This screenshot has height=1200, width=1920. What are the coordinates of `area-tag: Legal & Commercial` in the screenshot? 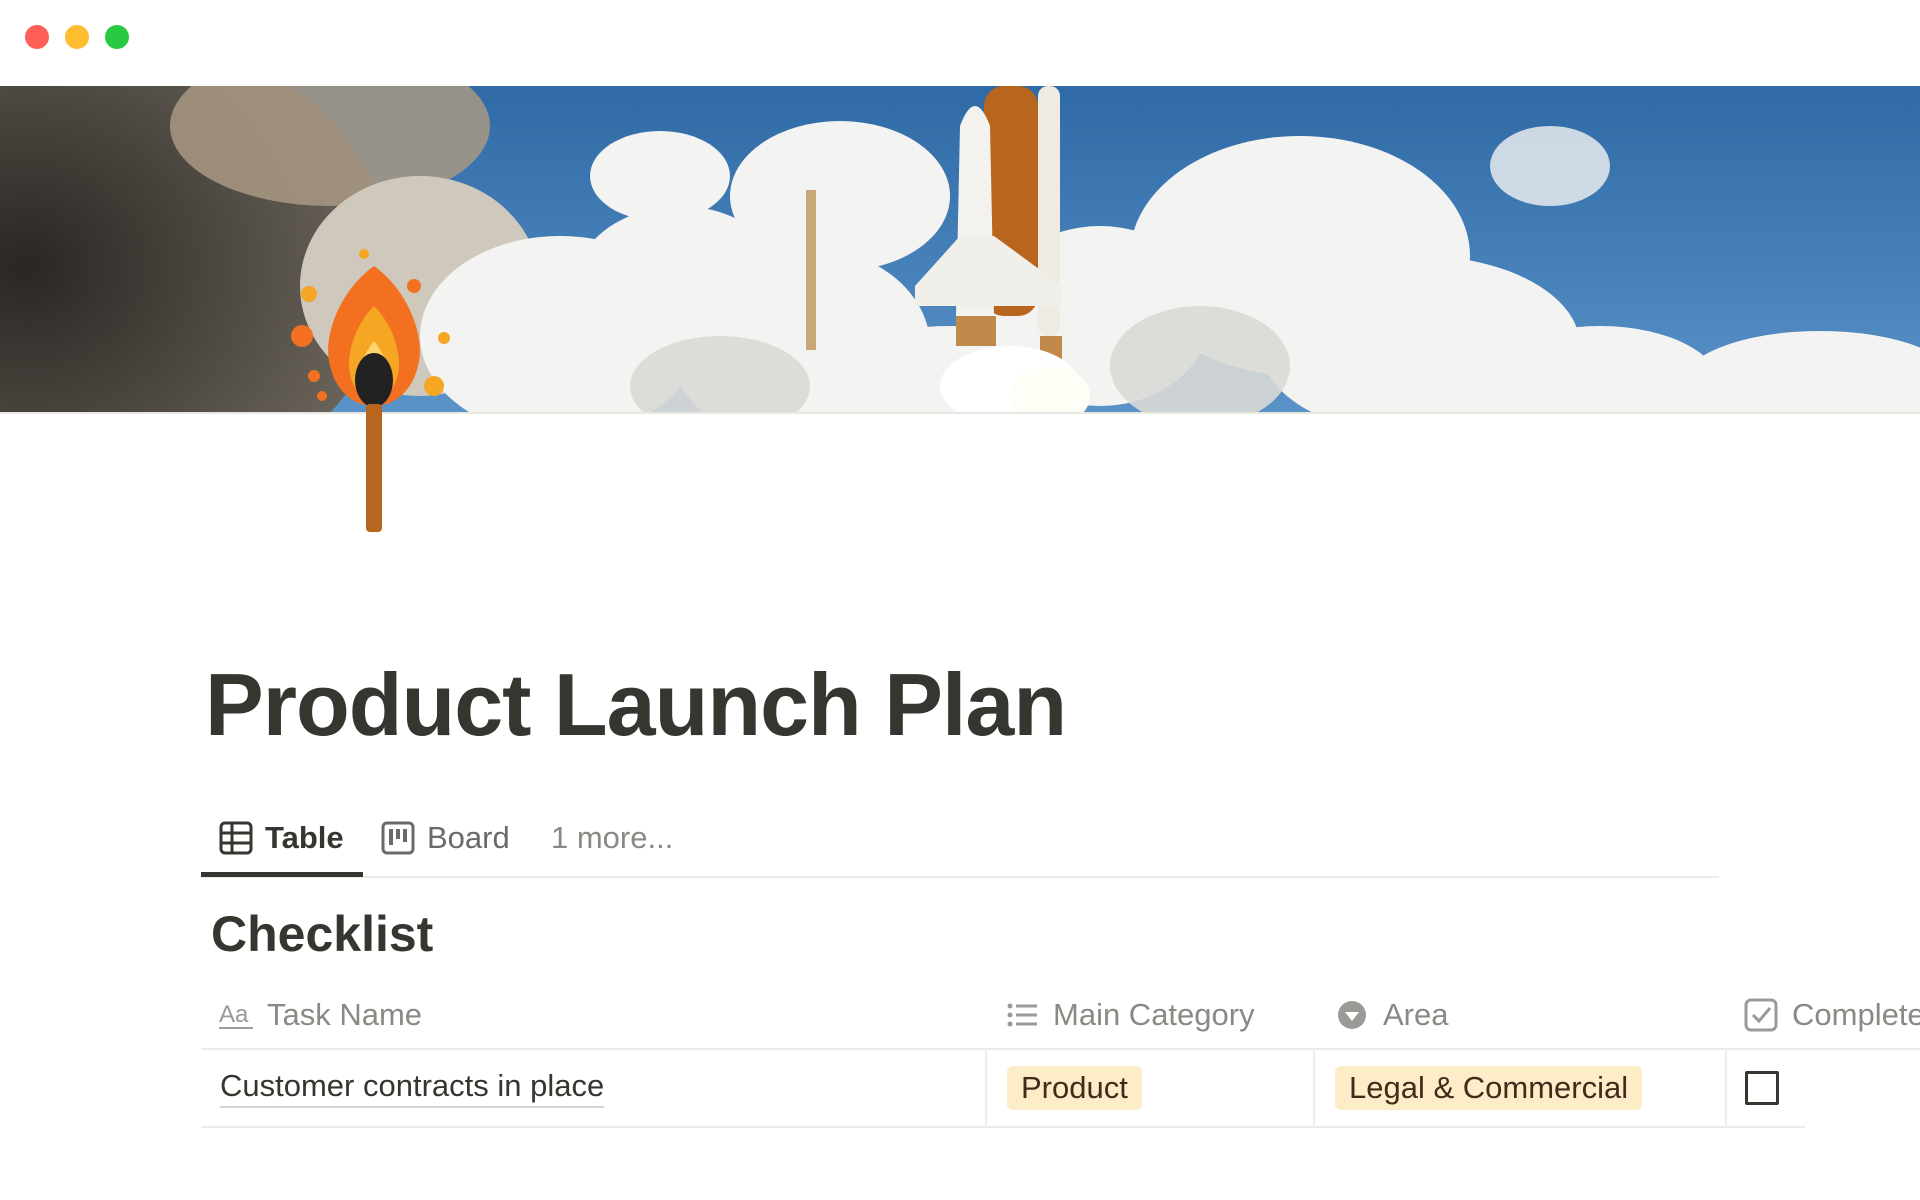 It's located at (1489, 1088).